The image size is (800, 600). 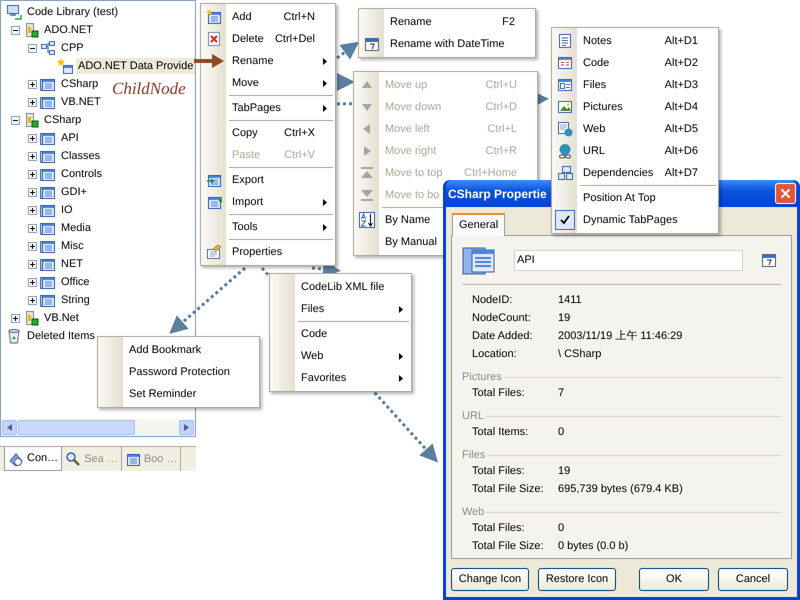 I want to click on section-title: Pictures, so click(x=482, y=377).